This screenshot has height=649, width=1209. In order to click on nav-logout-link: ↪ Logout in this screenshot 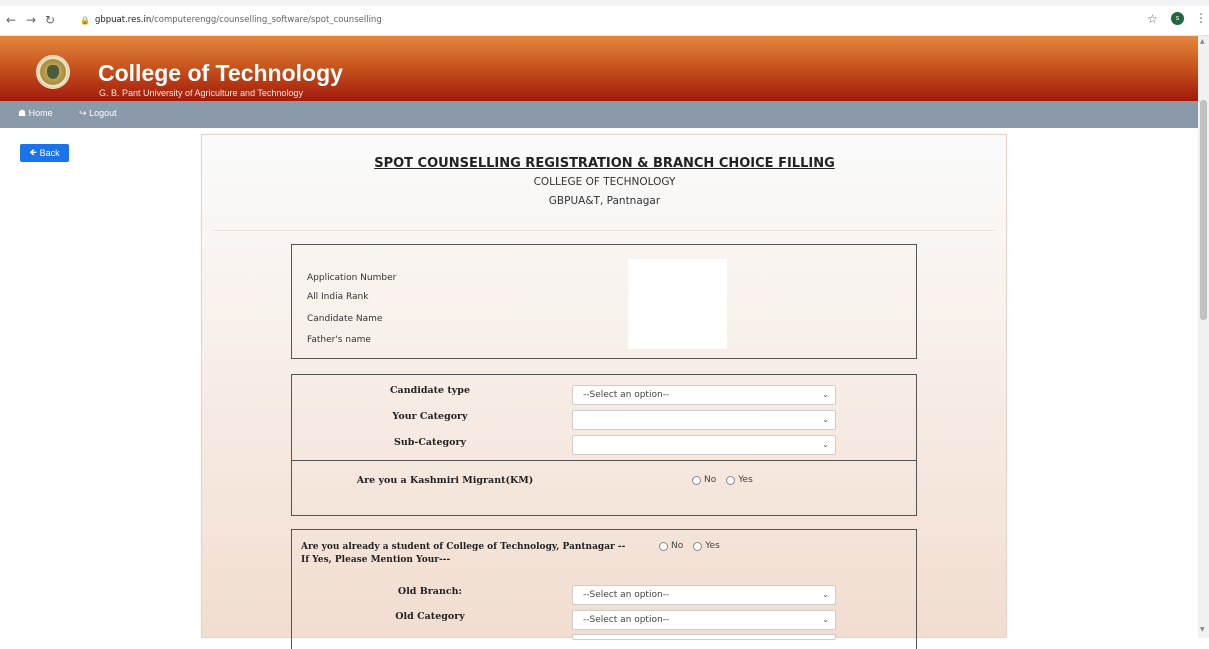, I will do `click(98, 113)`.